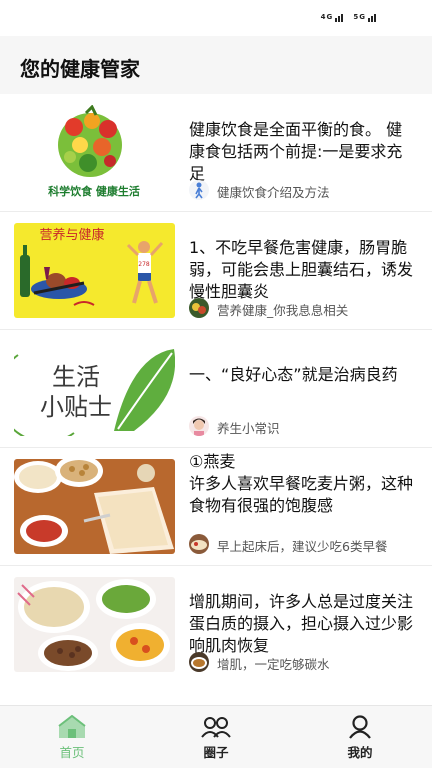 The image size is (432, 768). I want to click on article-summary: 一、“良好心态”就是治病良药, so click(293, 374).